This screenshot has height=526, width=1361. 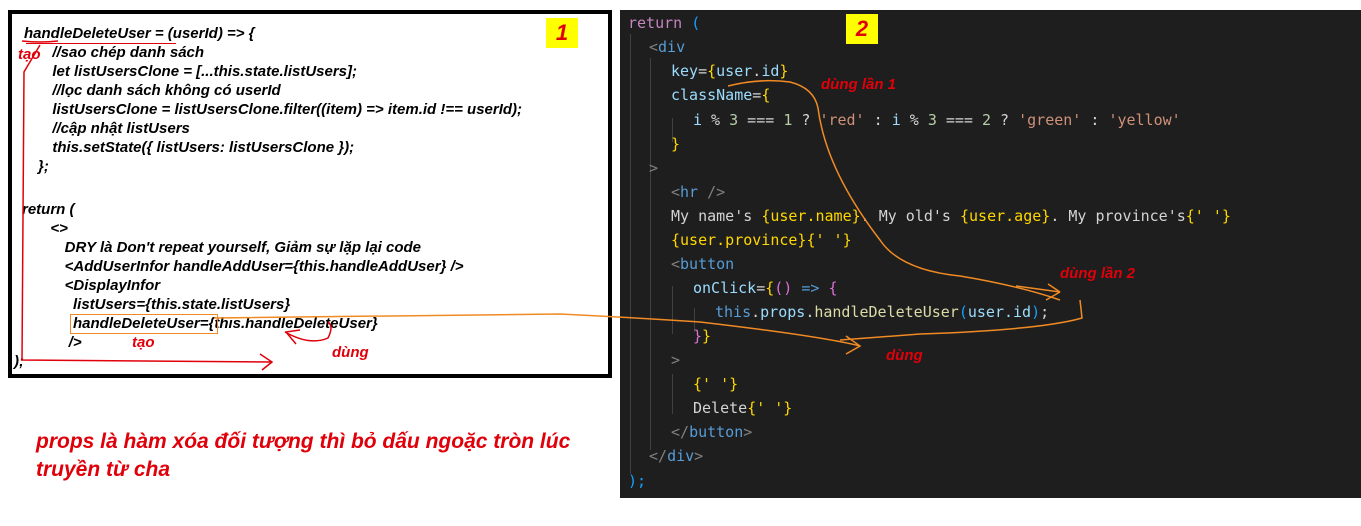 I want to click on code-line: className={, so click(x=721, y=95).